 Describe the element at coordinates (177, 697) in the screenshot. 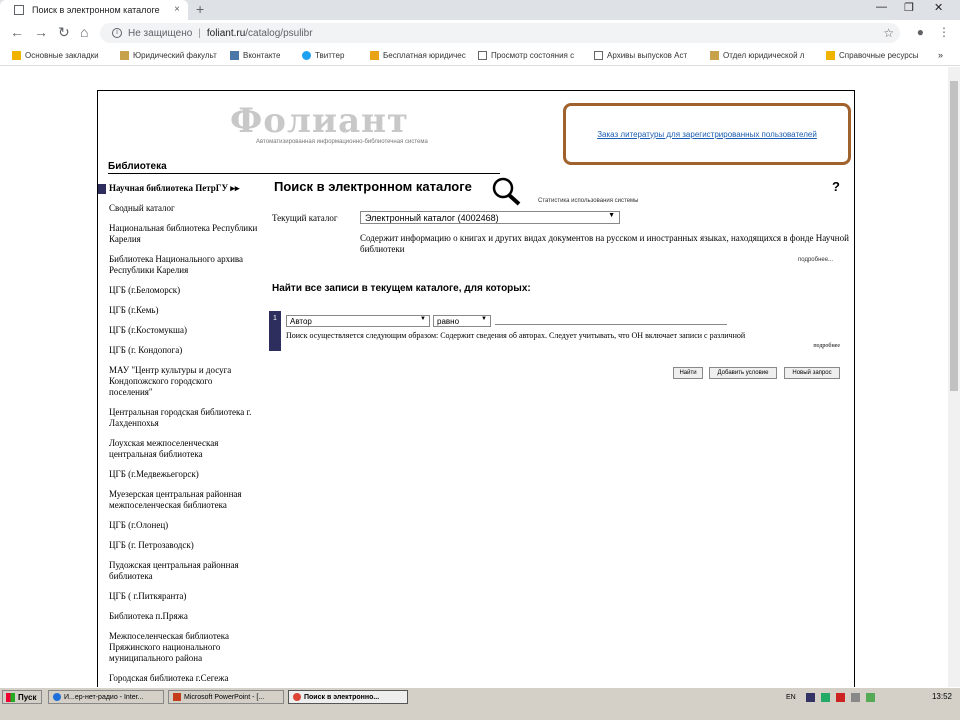

I see `powerpoint-icon` at that location.